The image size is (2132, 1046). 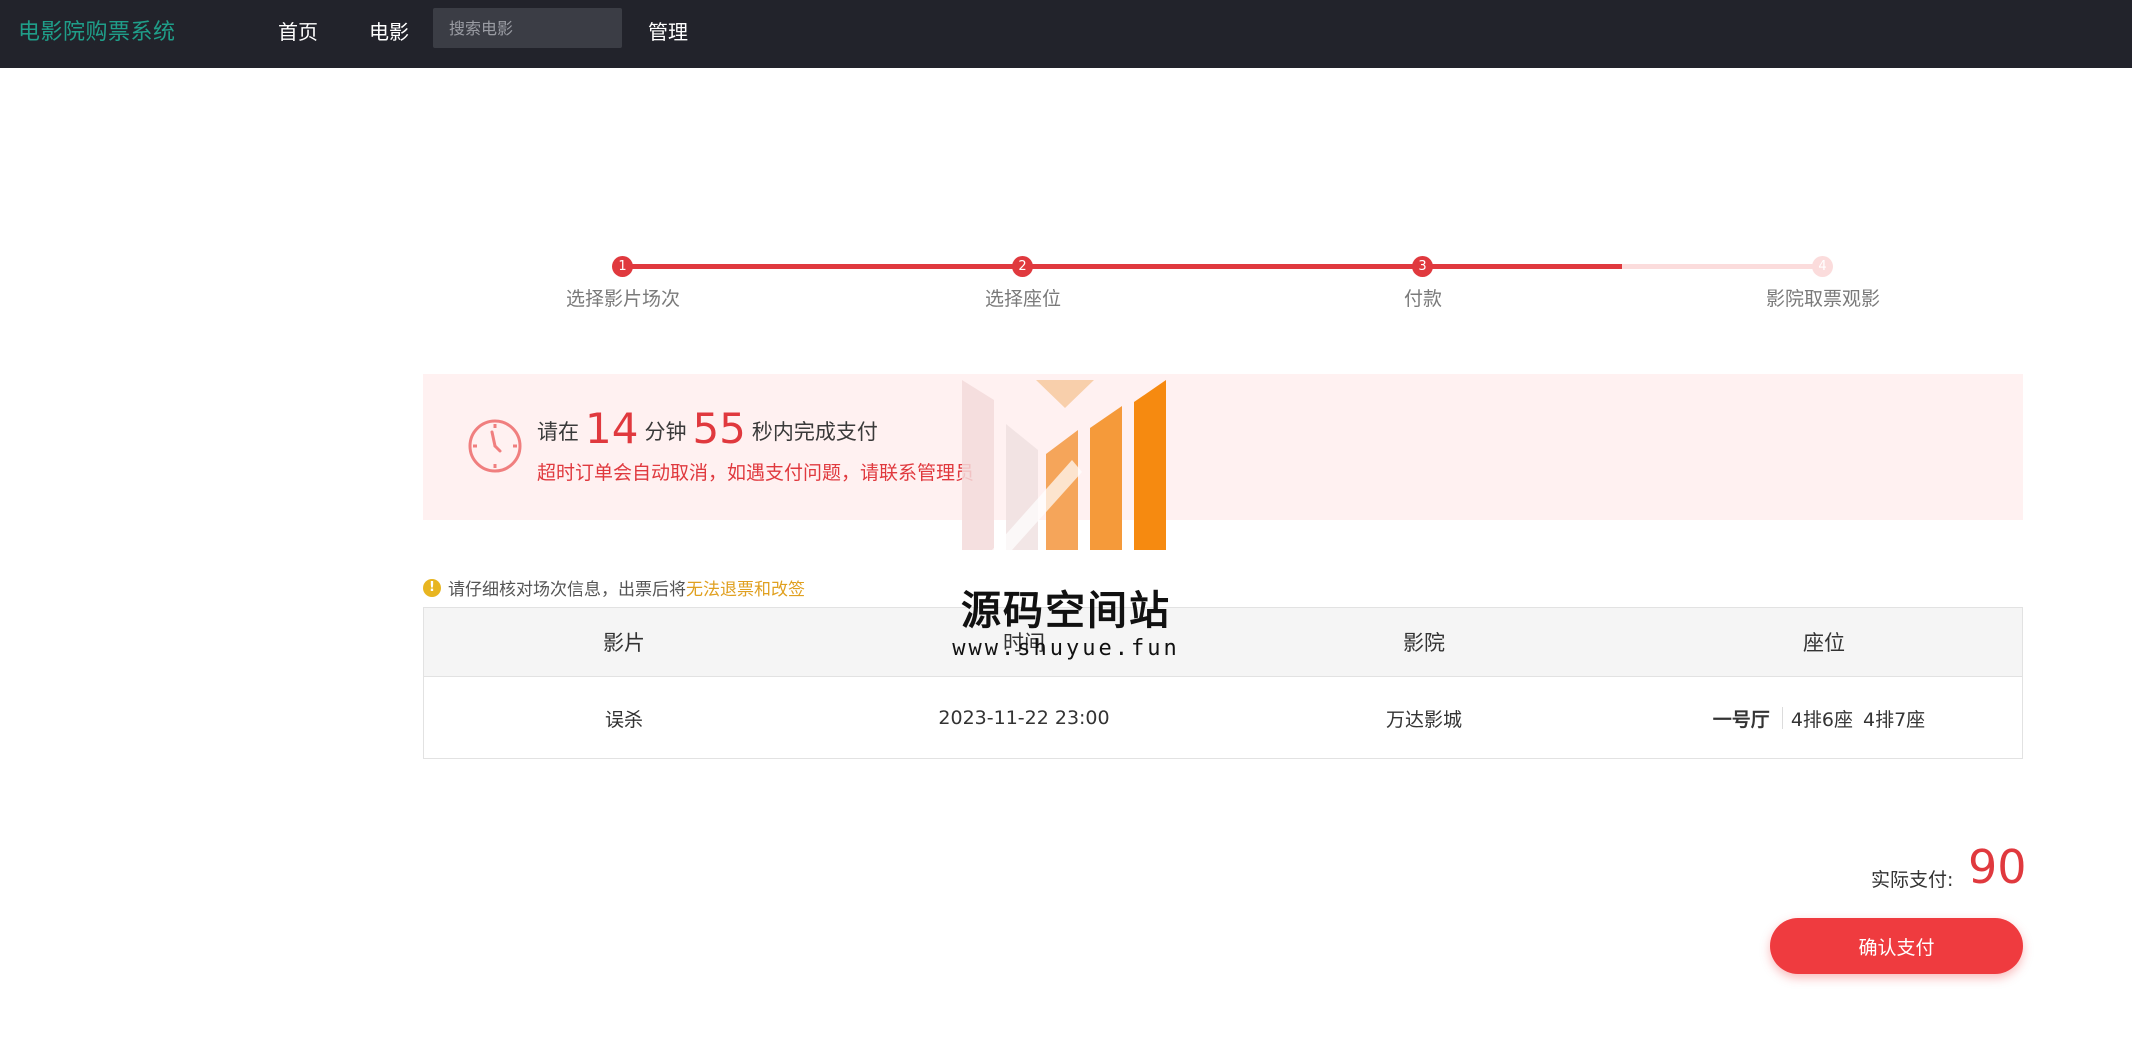 What do you see at coordinates (622, 266) in the screenshot?
I see `step-1-dot: 1` at bounding box center [622, 266].